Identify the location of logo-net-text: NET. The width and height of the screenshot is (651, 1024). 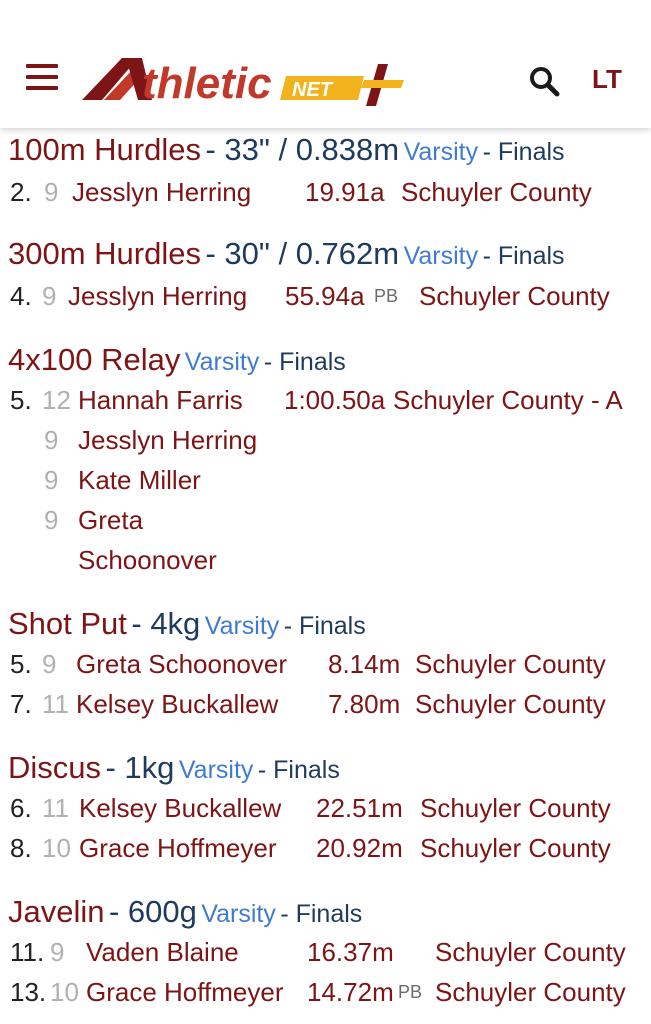
(313, 90).